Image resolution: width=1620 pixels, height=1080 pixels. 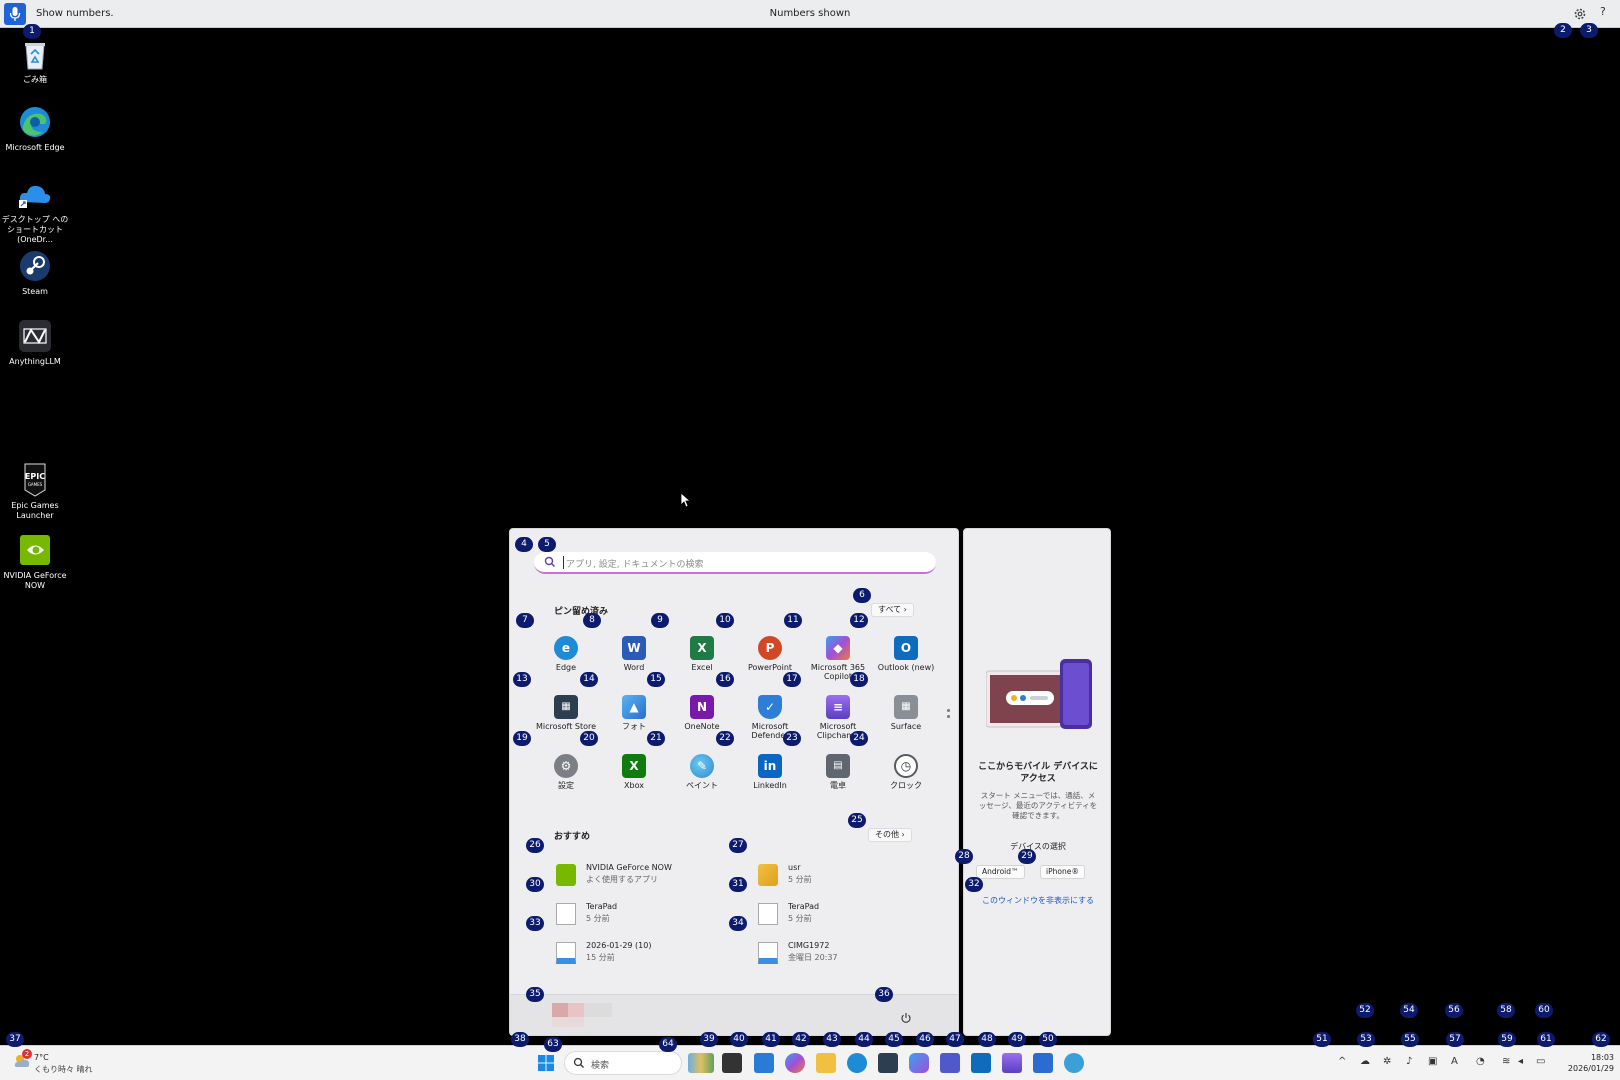 I want to click on desktop-icon-nvidia: NVIDIA GeForce NOW, so click(x=35, y=561).